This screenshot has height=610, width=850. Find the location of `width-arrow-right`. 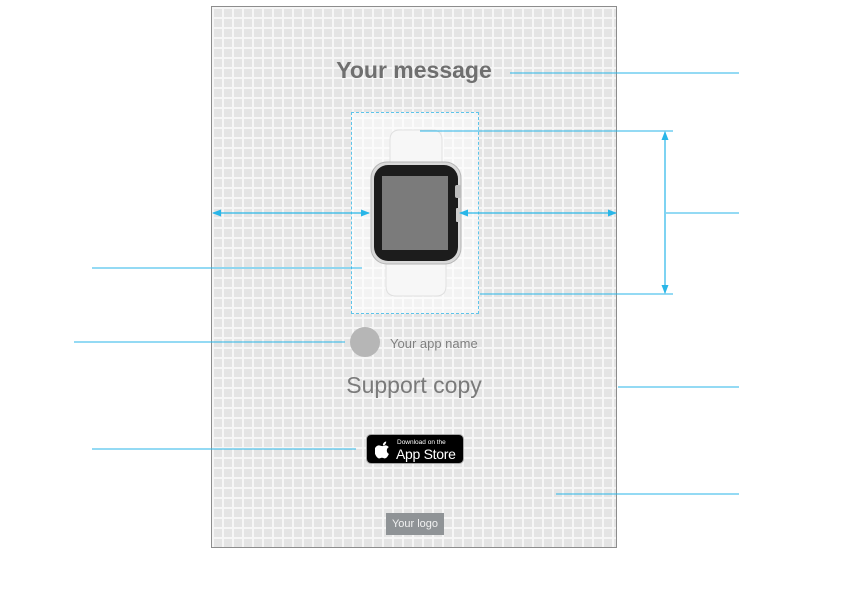

width-arrow-right is located at coordinates (538, 213).